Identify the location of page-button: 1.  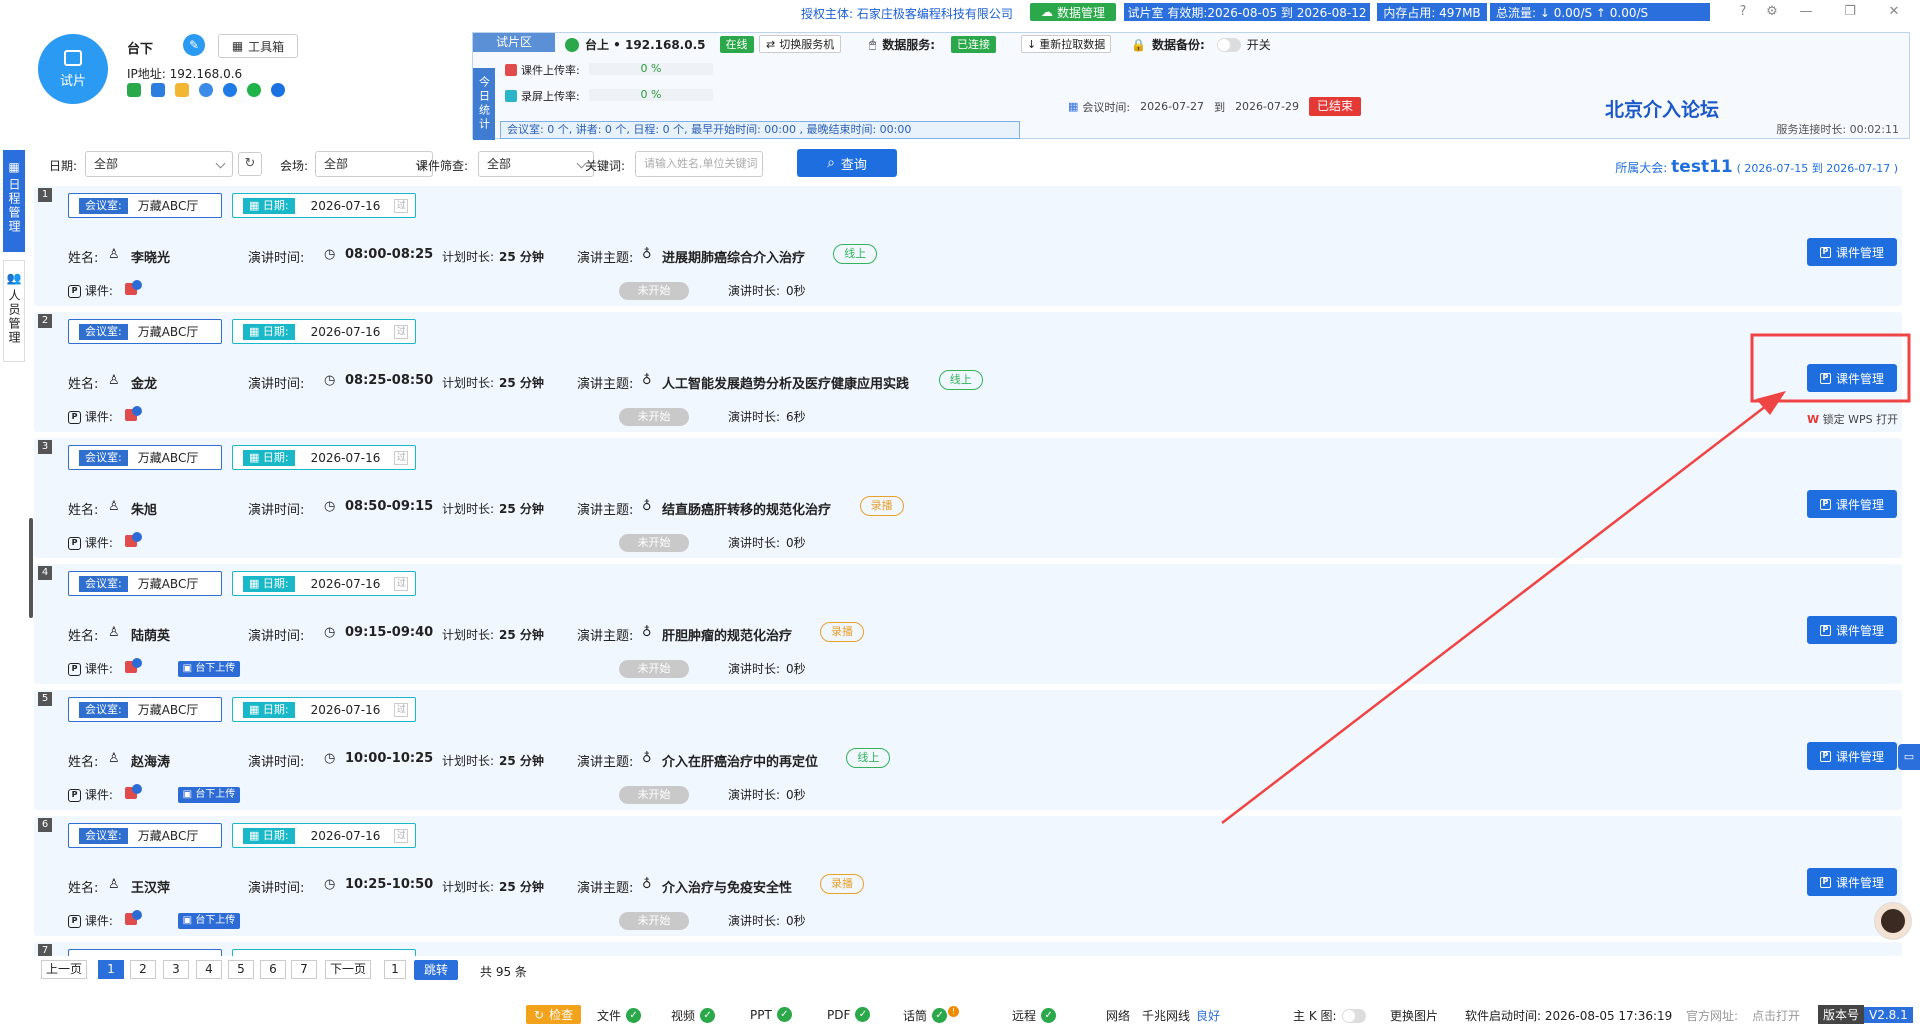
(111, 969).